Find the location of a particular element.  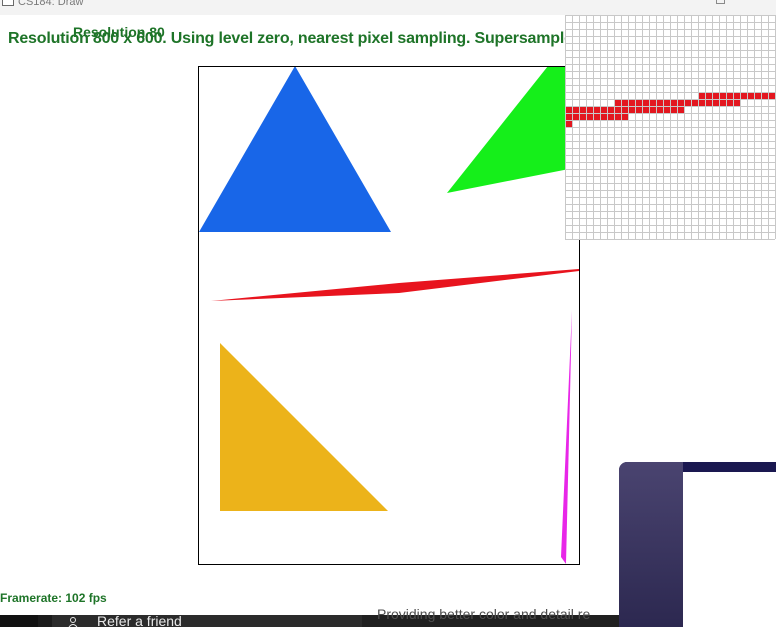

maximize-button is located at coordinates (720, 2).